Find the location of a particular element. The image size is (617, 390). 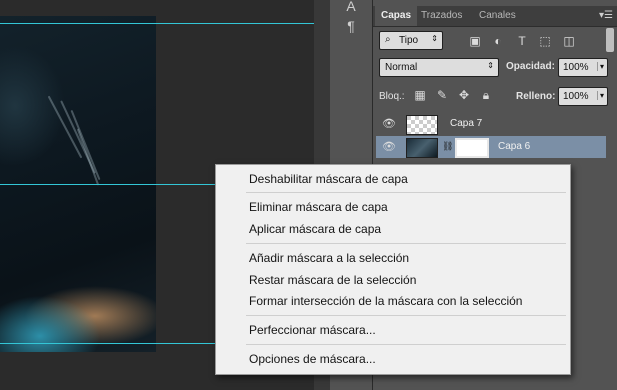

menu-item-apply-mask: Aplicar máscara de capa is located at coordinates (315, 229).